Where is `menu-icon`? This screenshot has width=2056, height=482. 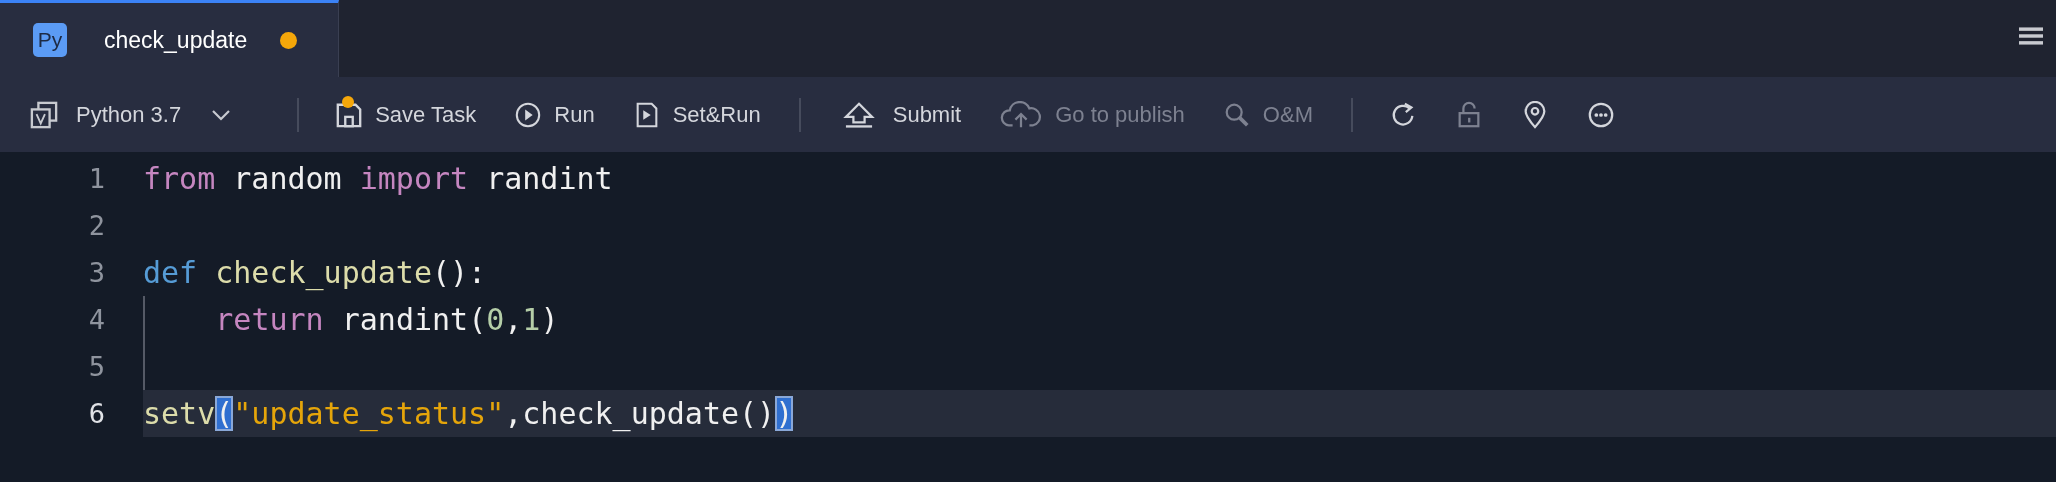 menu-icon is located at coordinates (2031, 36).